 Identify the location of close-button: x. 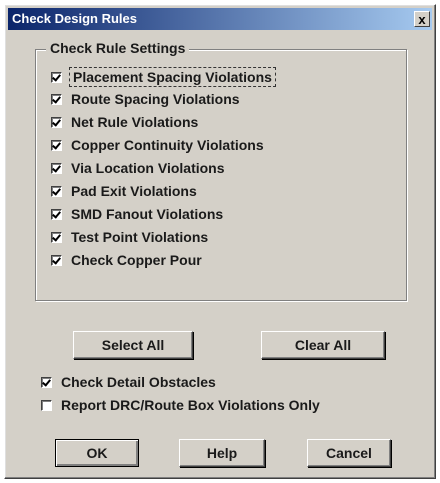
(422, 19).